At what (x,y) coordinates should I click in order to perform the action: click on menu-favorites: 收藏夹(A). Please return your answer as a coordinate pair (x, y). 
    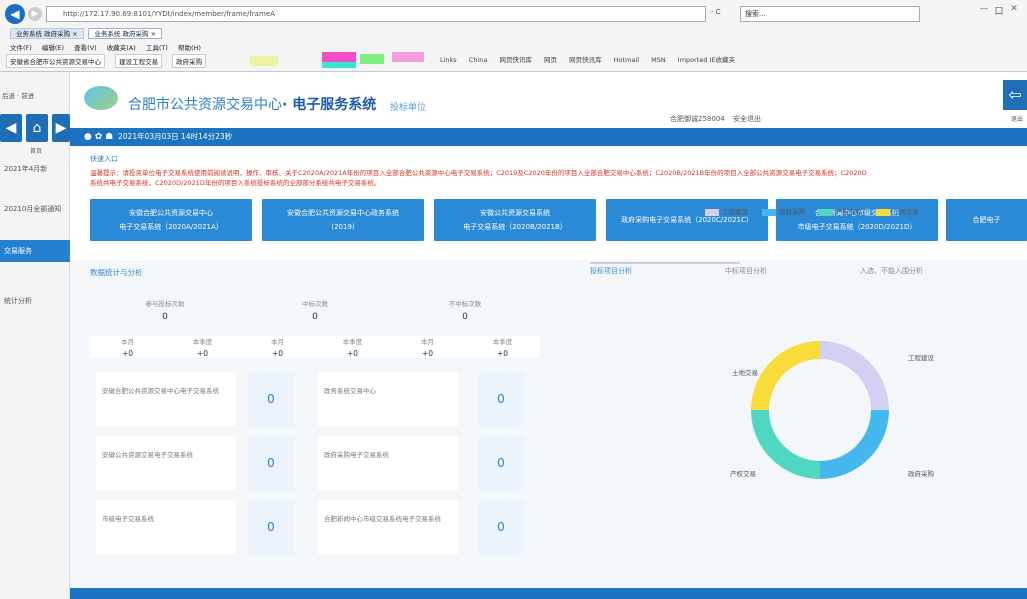
    Looking at the image, I should click on (121, 48).